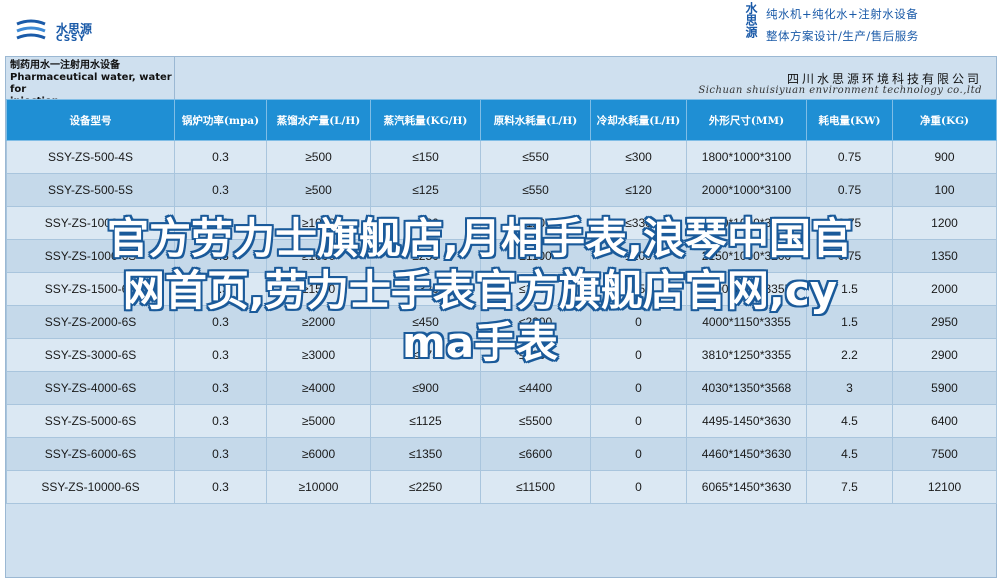 The height and width of the screenshot is (581, 1000). I want to click on slogan-line-2: 整体方案设计/生产/售后服务, so click(842, 36).